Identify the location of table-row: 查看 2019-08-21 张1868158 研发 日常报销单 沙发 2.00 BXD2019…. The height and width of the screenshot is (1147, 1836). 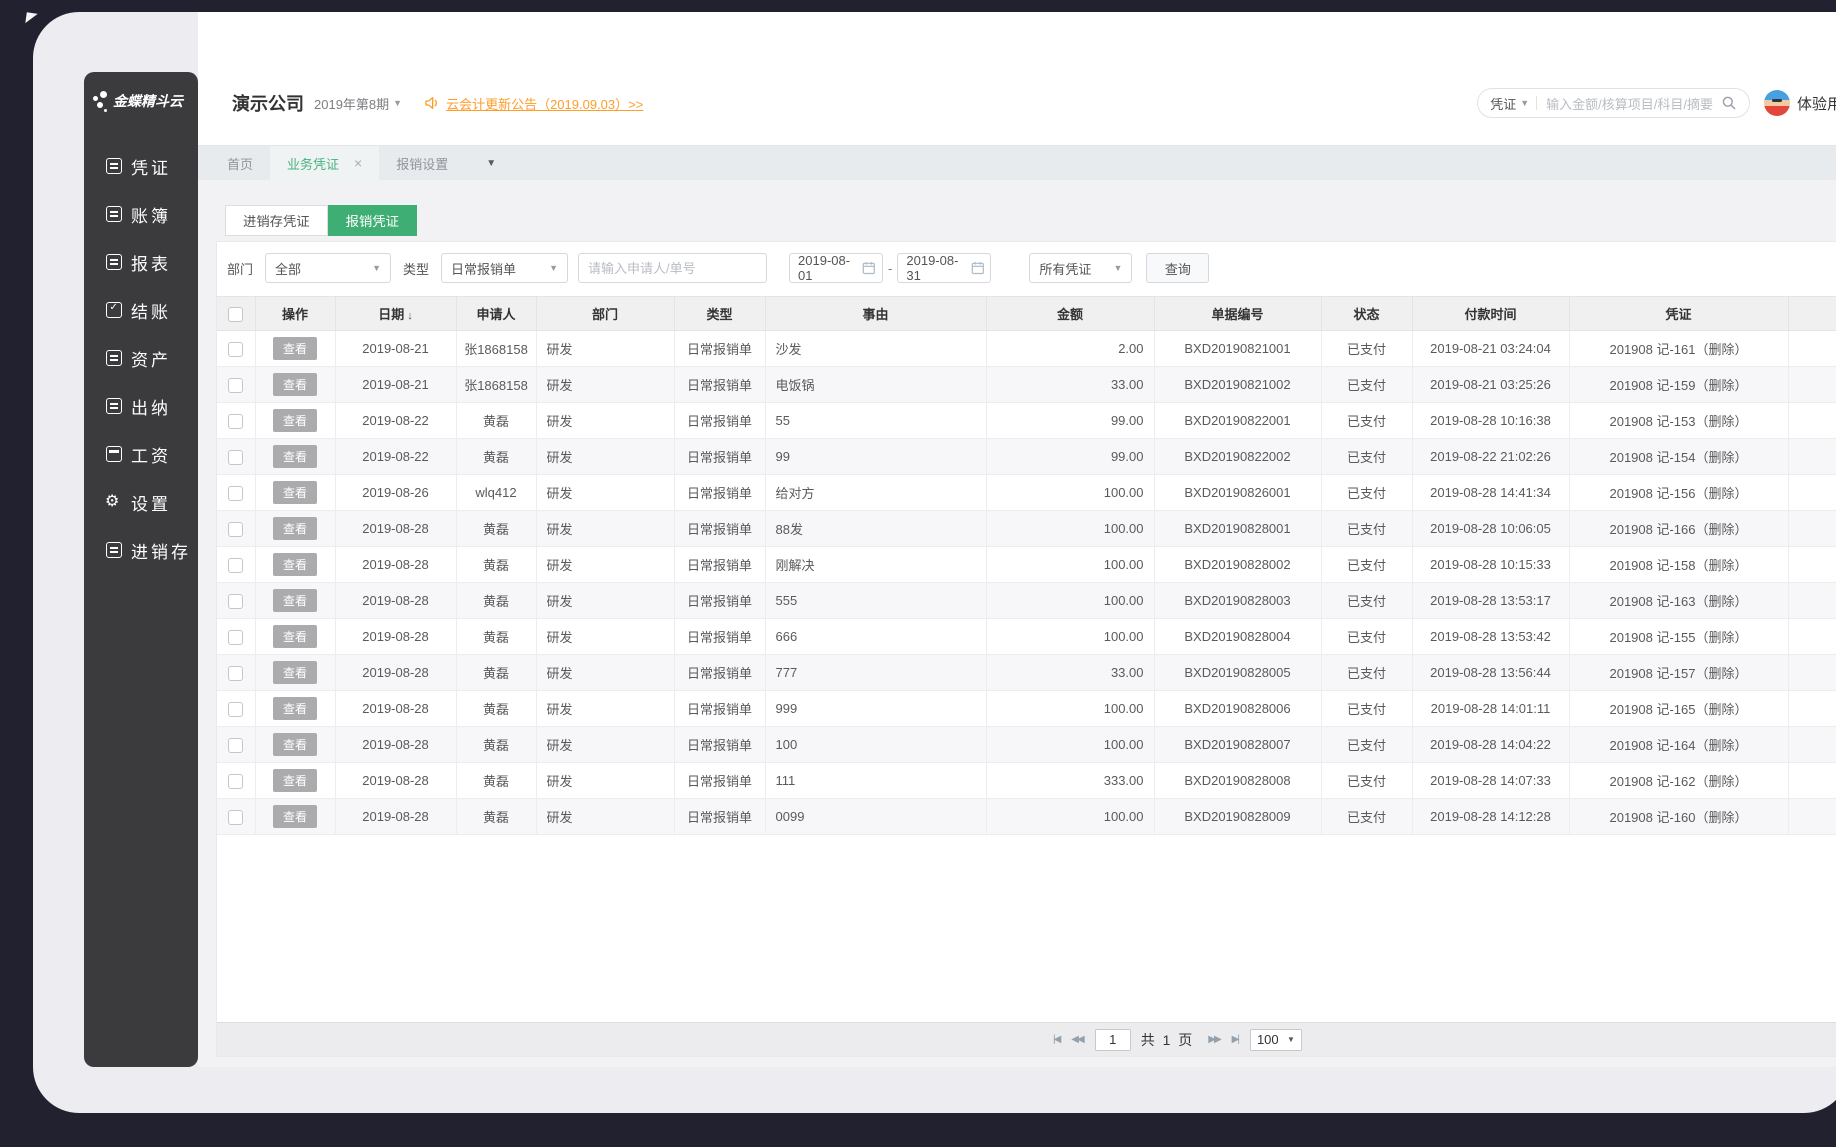
(1026, 348).